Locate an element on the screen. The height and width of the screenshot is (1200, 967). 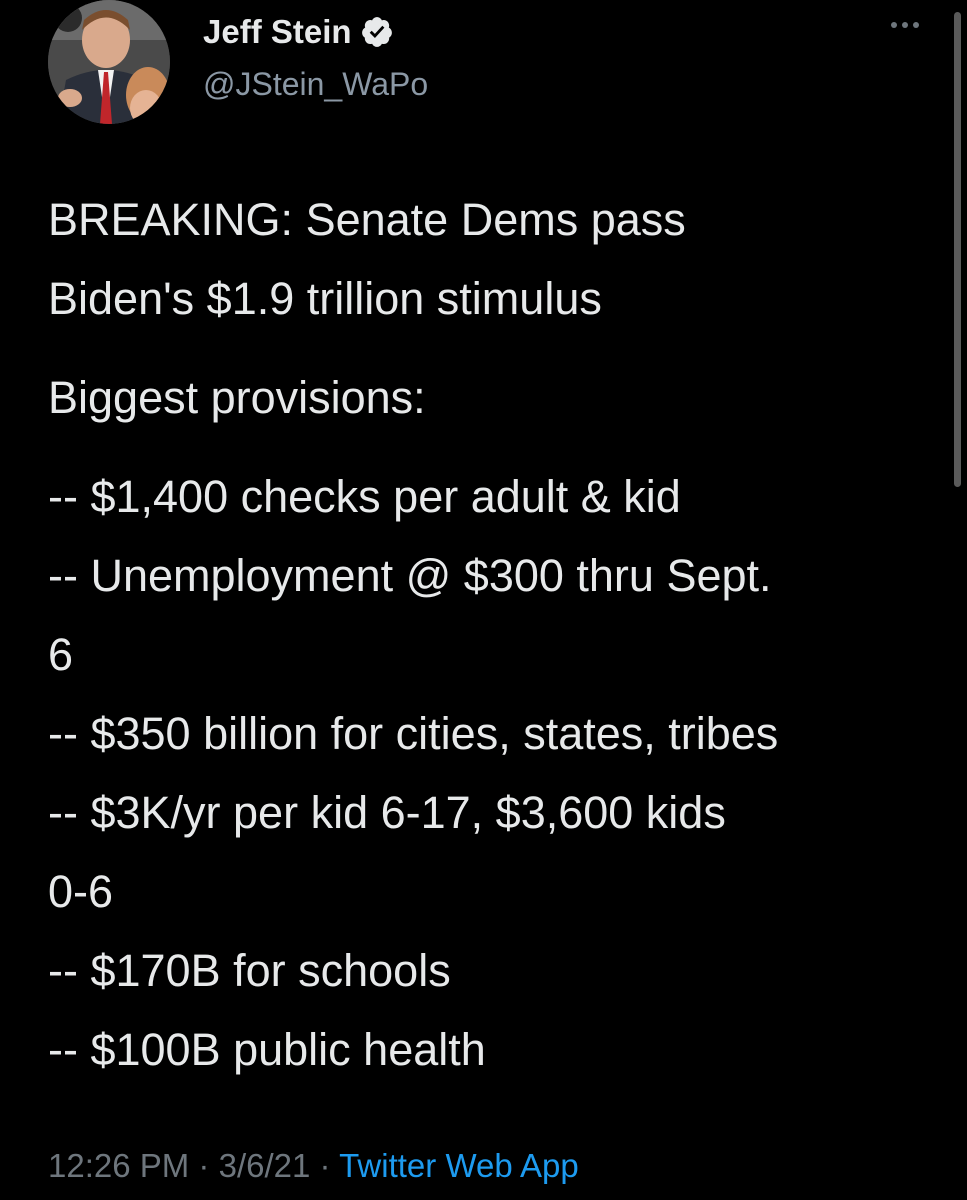
provisions-intro: Biggest provisions: is located at coordinates (237, 397).